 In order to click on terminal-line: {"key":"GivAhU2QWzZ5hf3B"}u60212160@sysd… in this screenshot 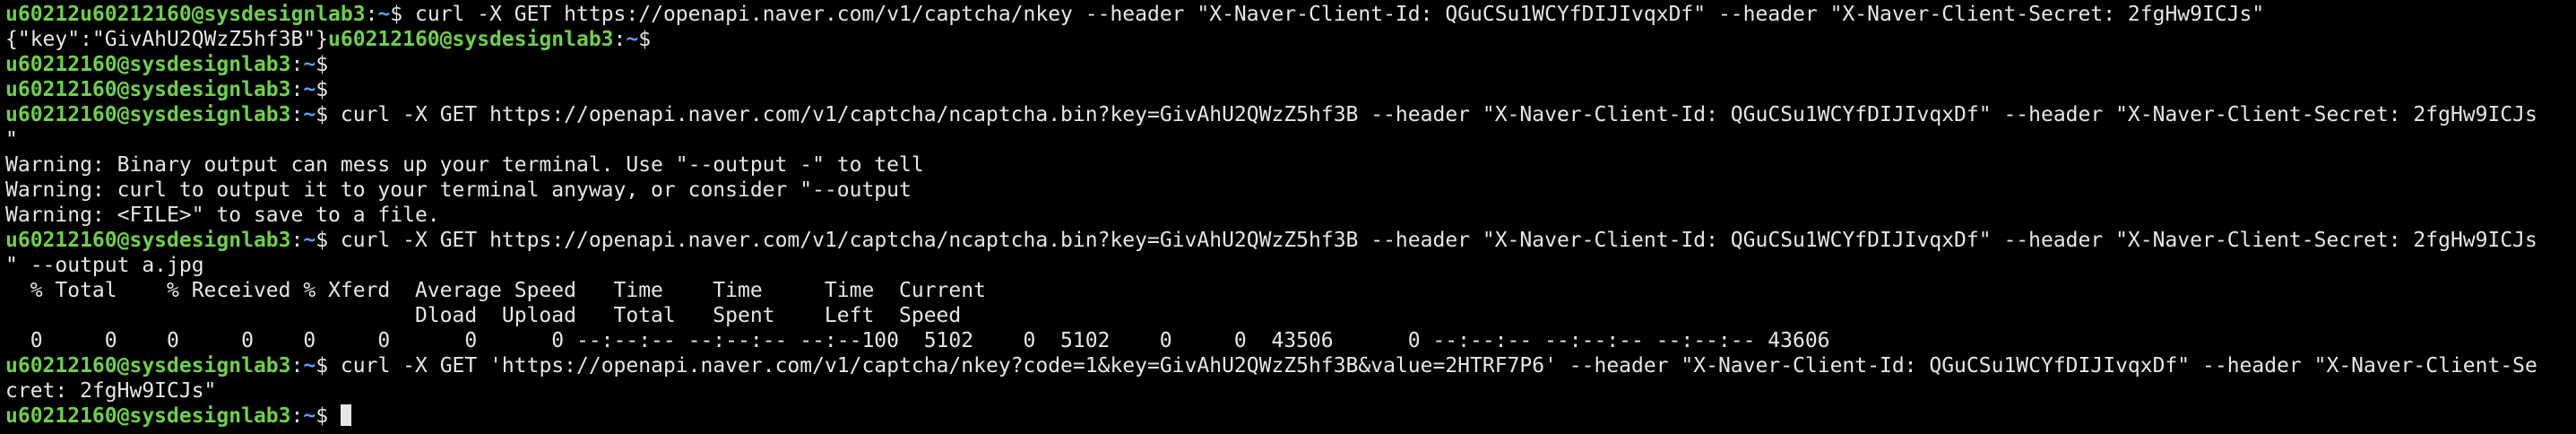, I will do `click(1290, 40)`.